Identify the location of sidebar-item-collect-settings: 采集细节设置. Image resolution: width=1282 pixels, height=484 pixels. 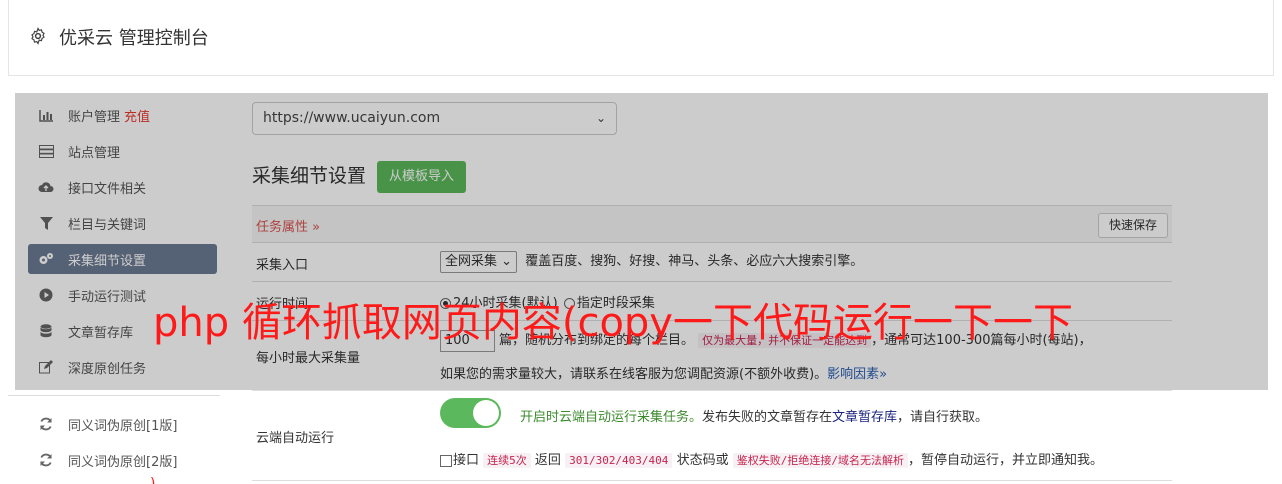
(122, 259).